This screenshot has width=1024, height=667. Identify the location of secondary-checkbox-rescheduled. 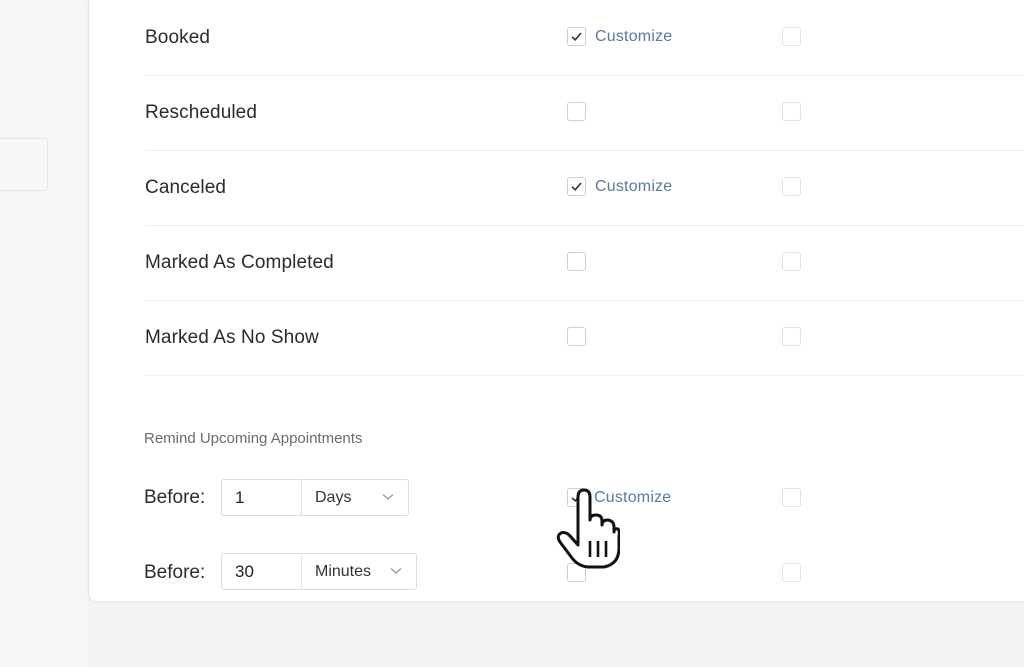
(791, 111).